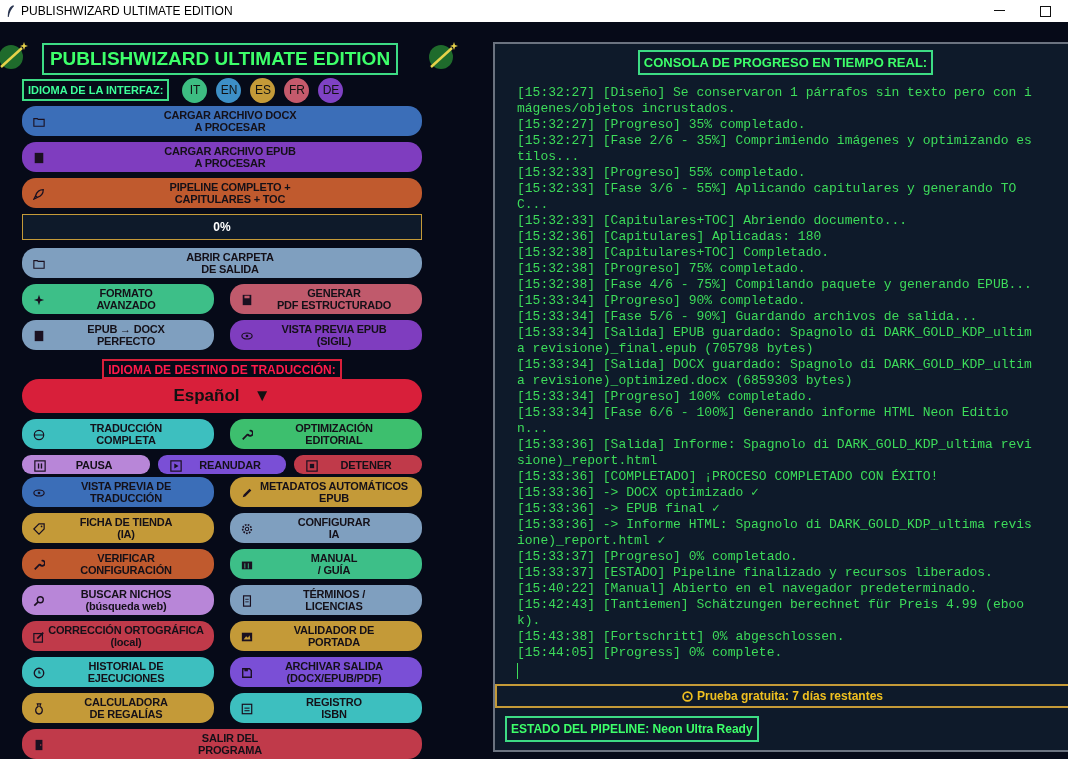 Image resolution: width=1068 pixels, height=759 pixels. Describe the element at coordinates (326, 492) in the screenshot. I see `action-button: METADATOS AUTOMÁTICOS EPUB` at that location.